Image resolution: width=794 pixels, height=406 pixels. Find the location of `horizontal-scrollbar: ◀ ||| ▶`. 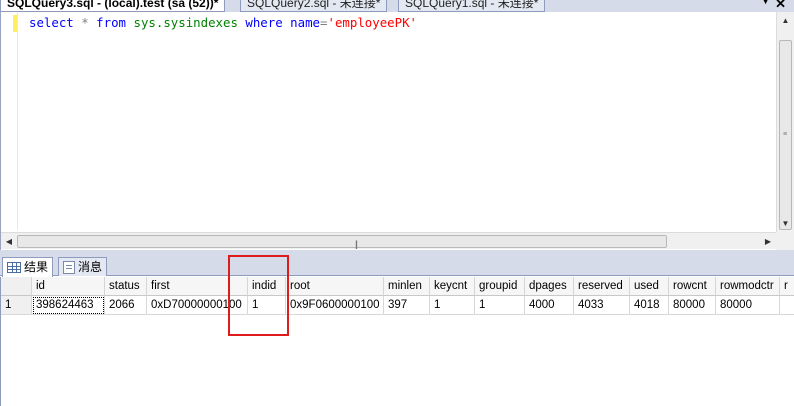

horizontal-scrollbar: ◀ ||| ▶ is located at coordinates (388, 240).